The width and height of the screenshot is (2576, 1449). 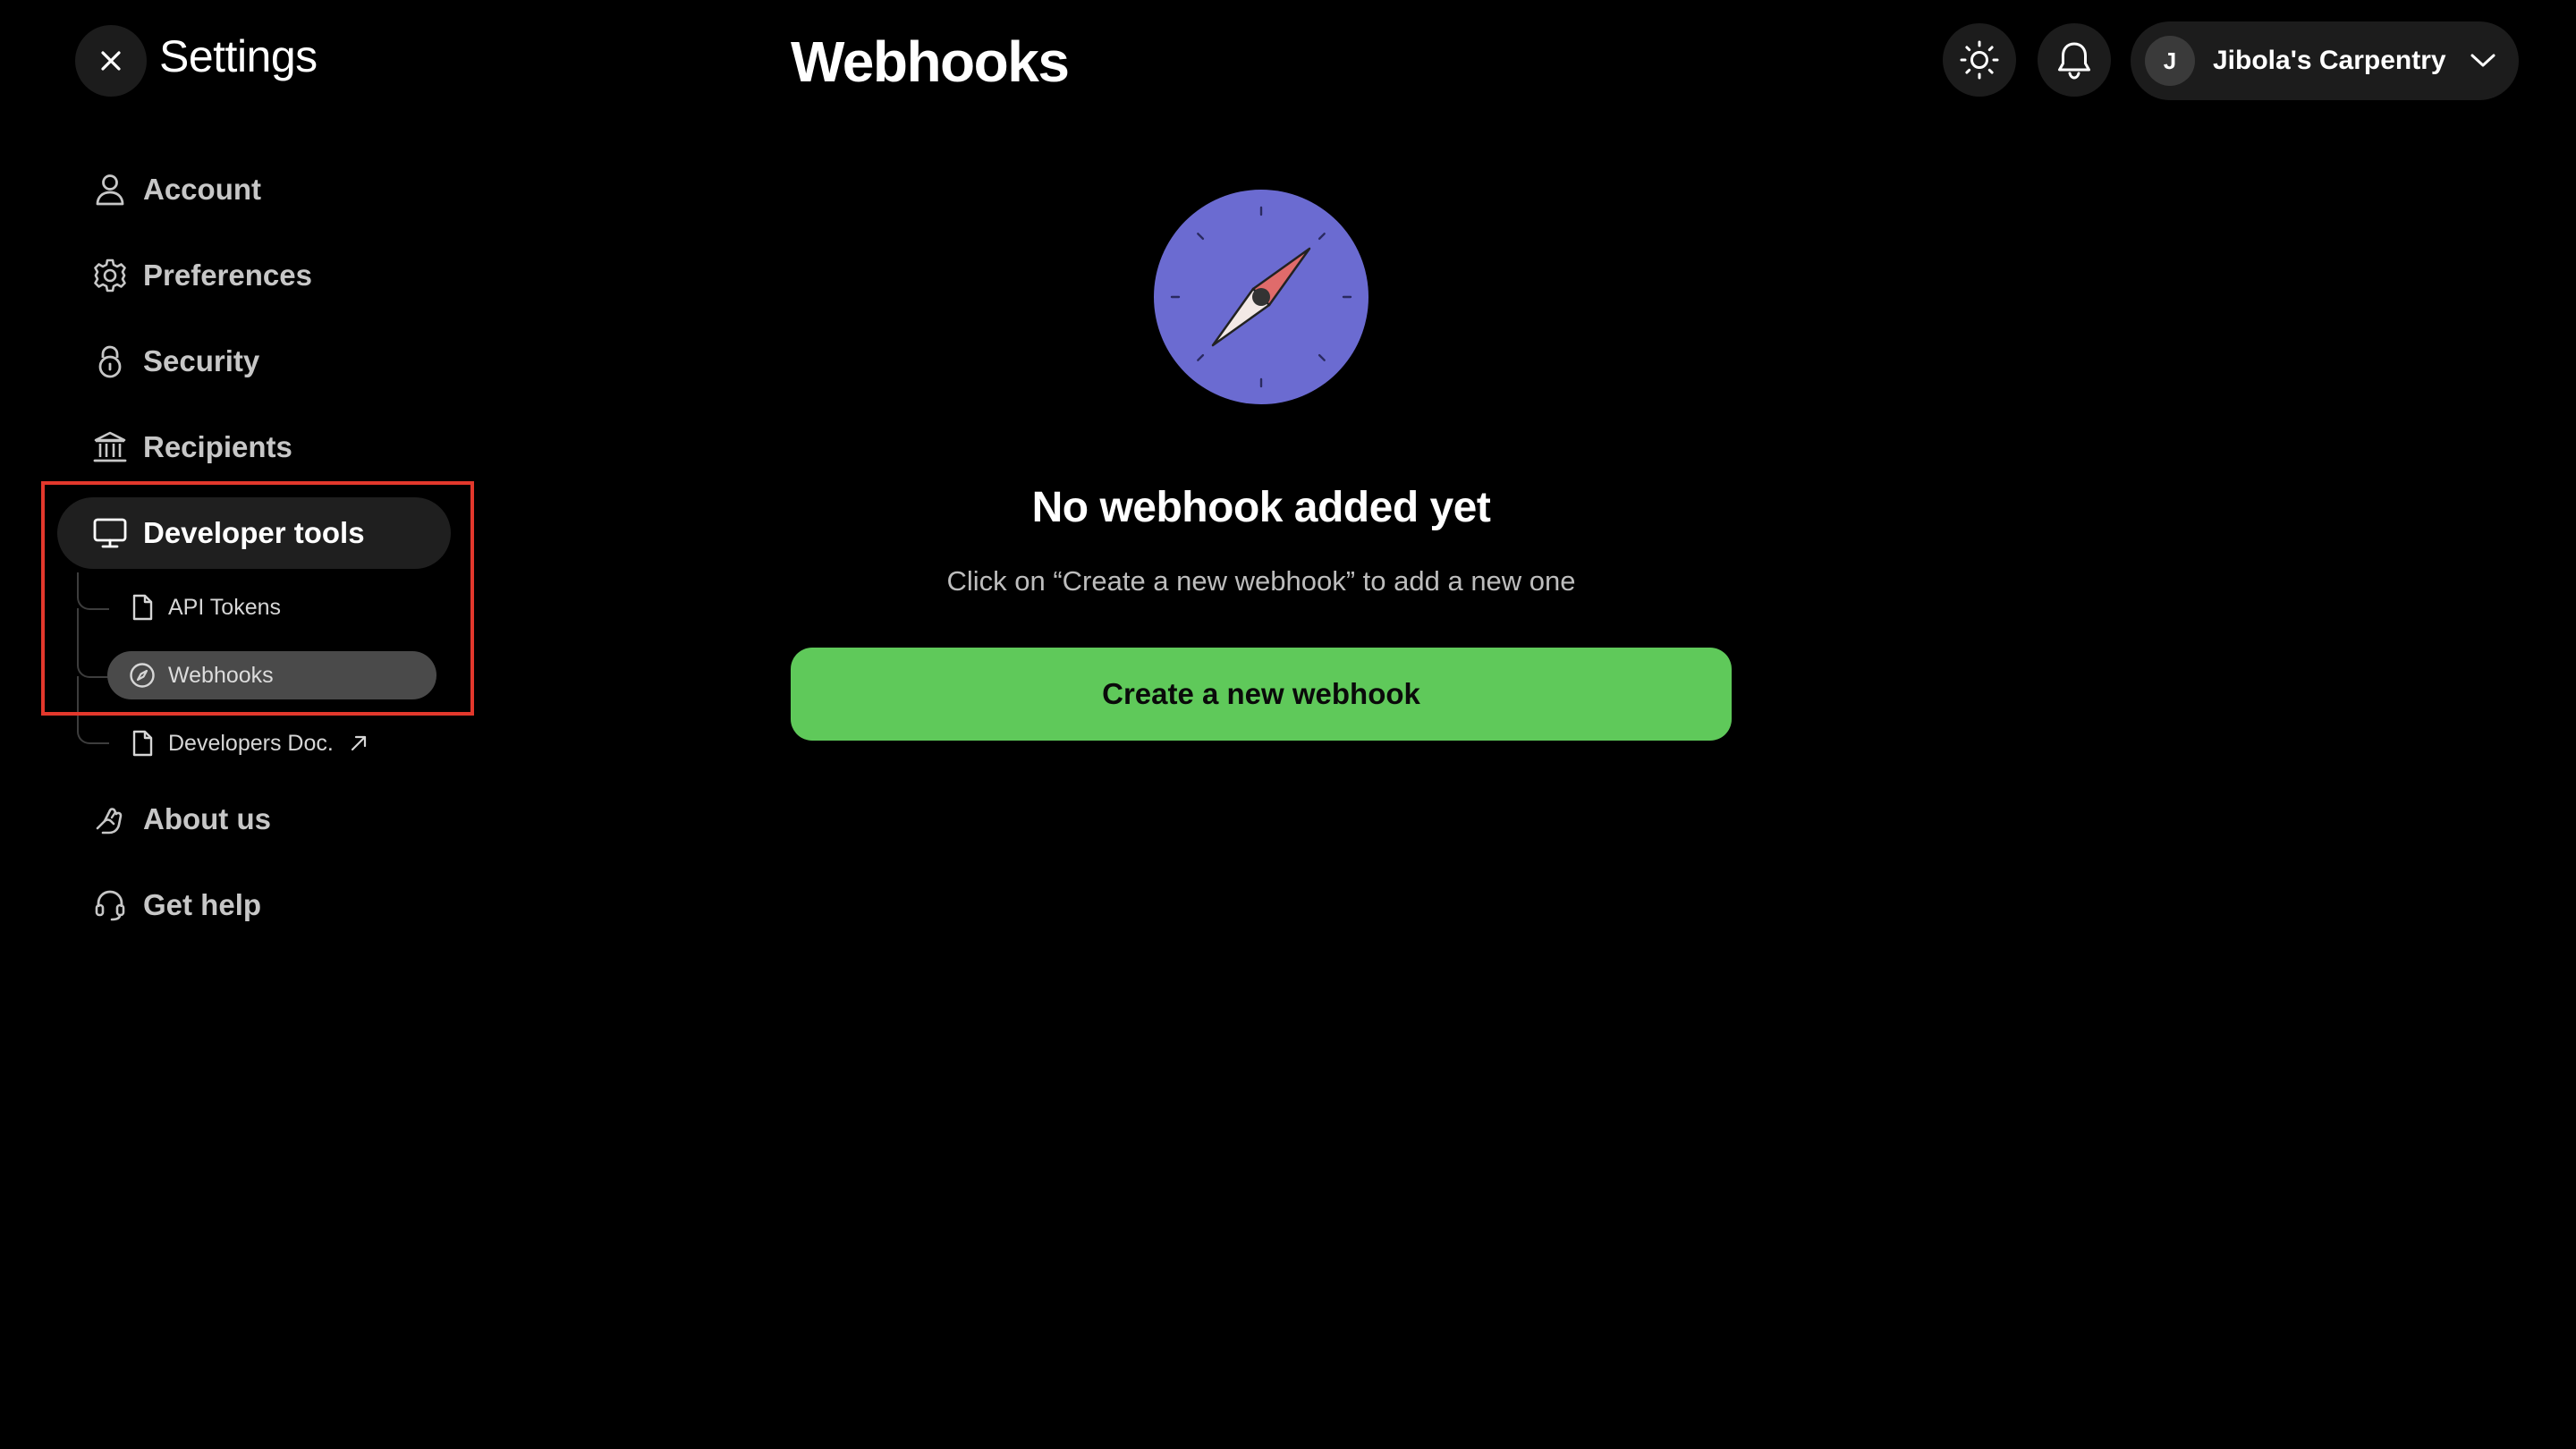 I want to click on theme-toggle-button, so click(x=1979, y=60).